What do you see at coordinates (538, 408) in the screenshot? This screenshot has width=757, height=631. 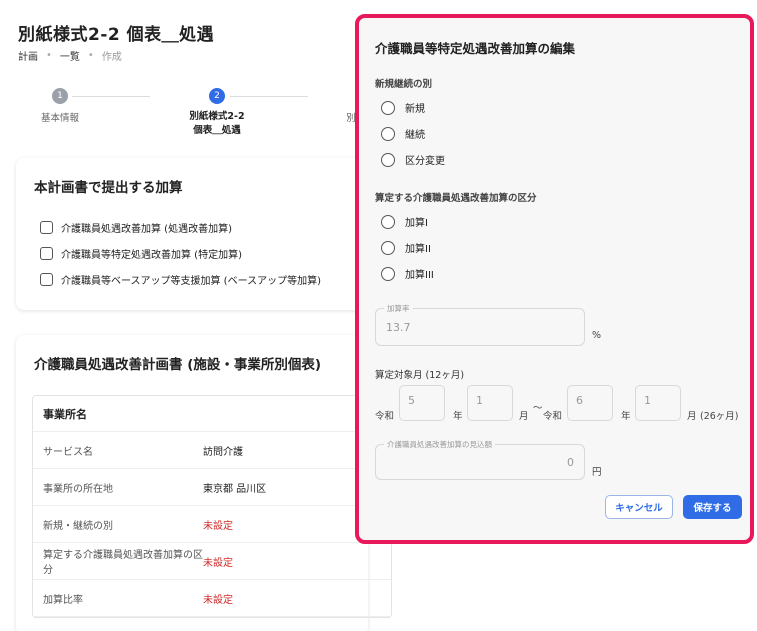 I see `range-tilde: 〜` at bounding box center [538, 408].